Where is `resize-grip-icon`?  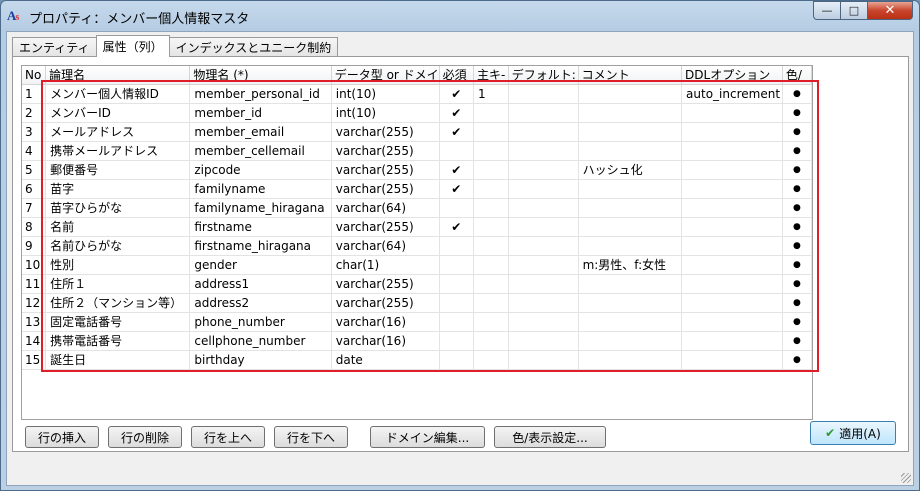 resize-grip-icon is located at coordinates (906, 478).